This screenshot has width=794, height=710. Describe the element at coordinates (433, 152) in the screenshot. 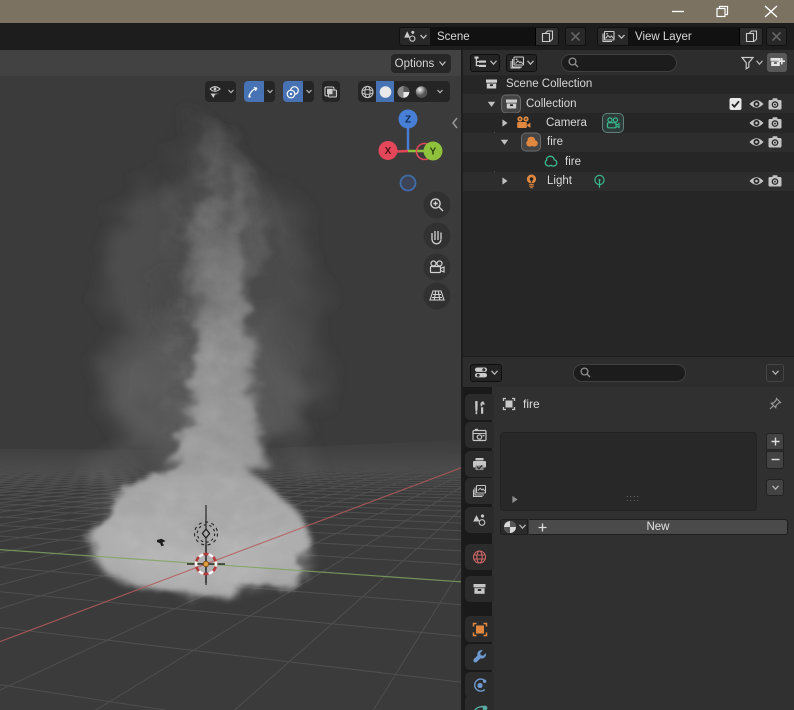

I see `svg-text: Y` at that location.